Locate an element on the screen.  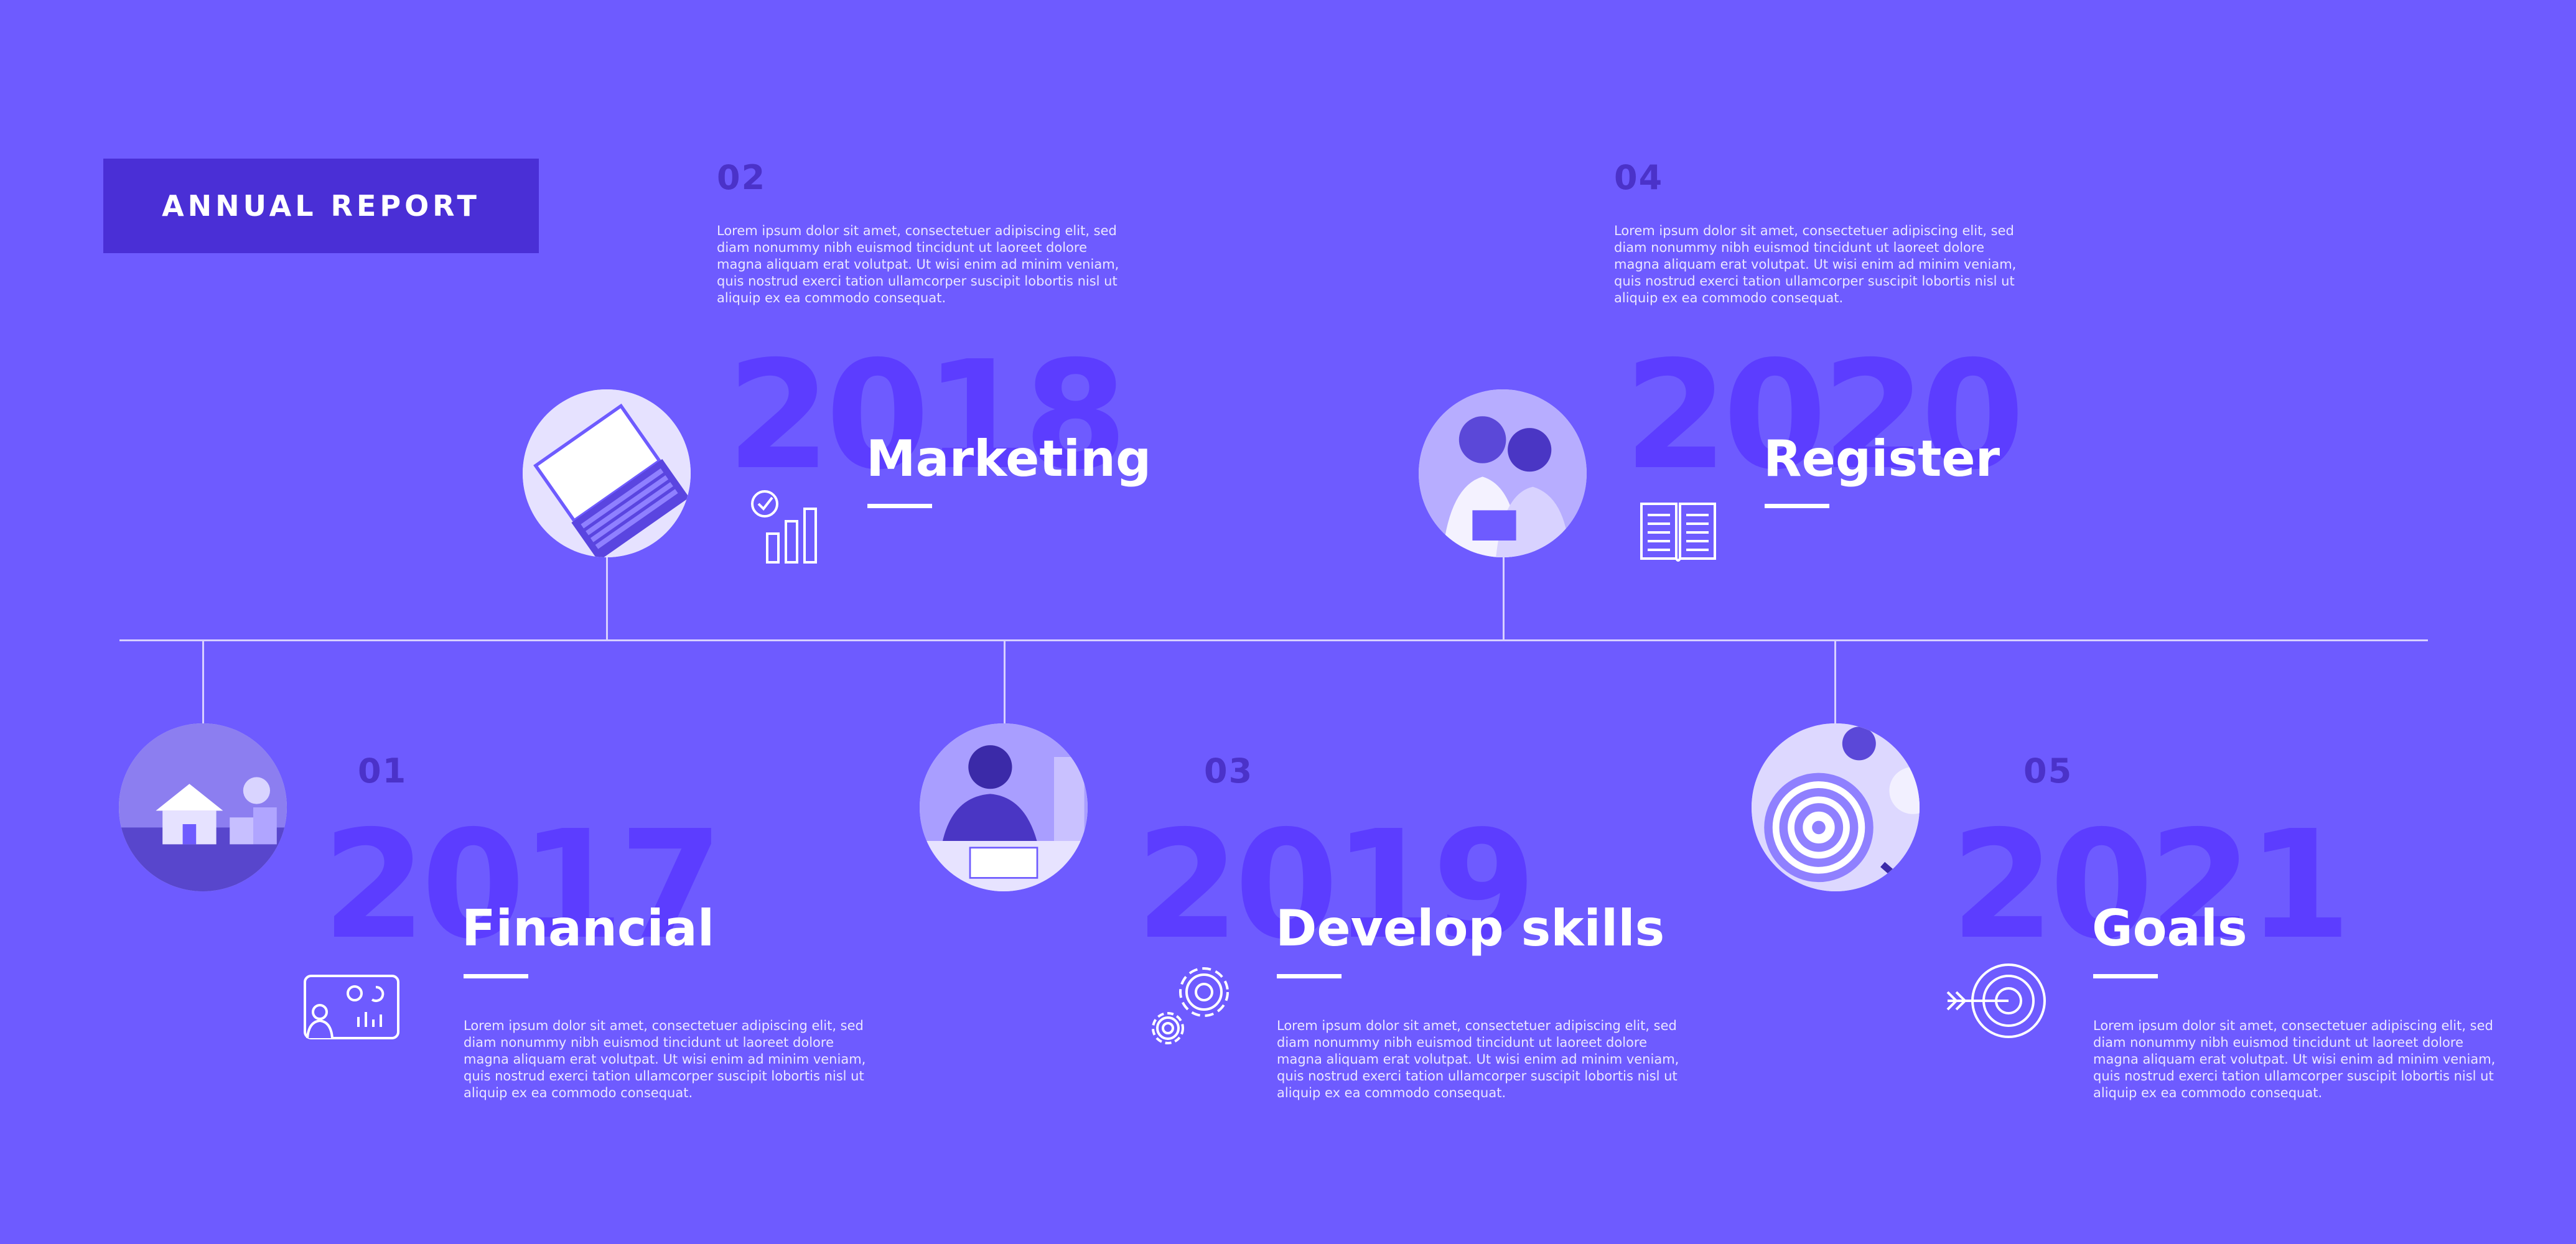
two-women-photo-art is located at coordinates (1503, 473).